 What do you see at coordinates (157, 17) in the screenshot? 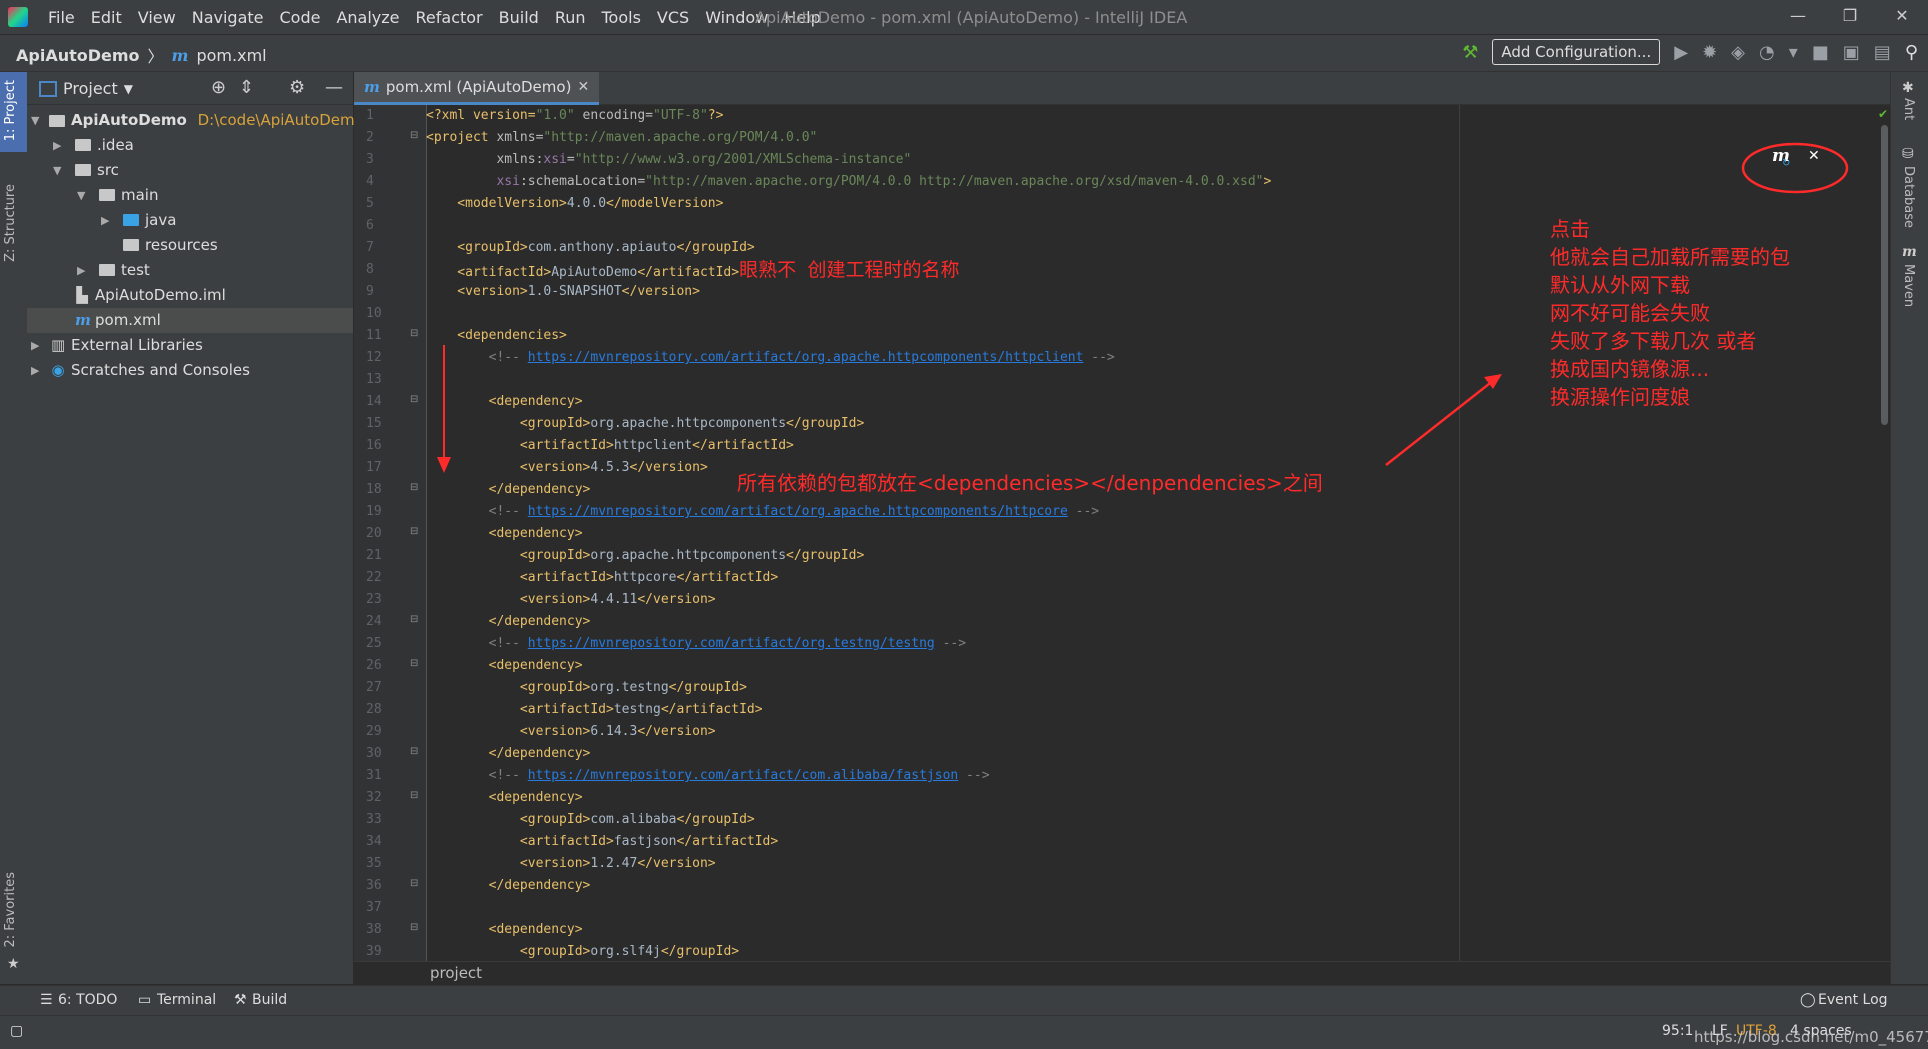
I see `menu-view: View` at bounding box center [157, 17].